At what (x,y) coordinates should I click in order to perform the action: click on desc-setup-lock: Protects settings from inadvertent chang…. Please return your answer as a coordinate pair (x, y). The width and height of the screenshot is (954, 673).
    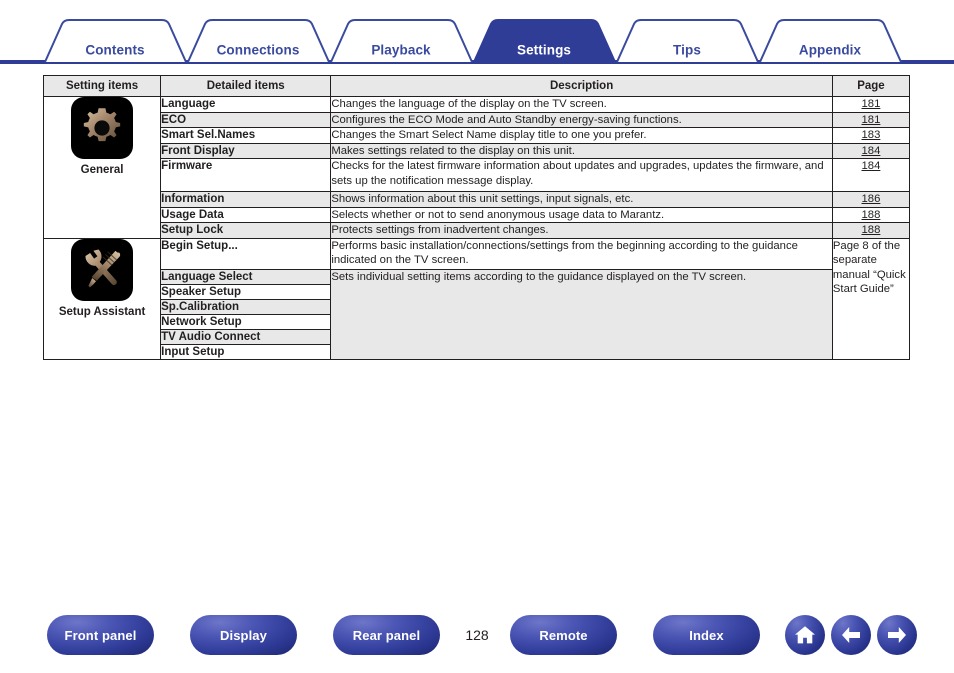
    Looking at the image, I should click on (581, 230).